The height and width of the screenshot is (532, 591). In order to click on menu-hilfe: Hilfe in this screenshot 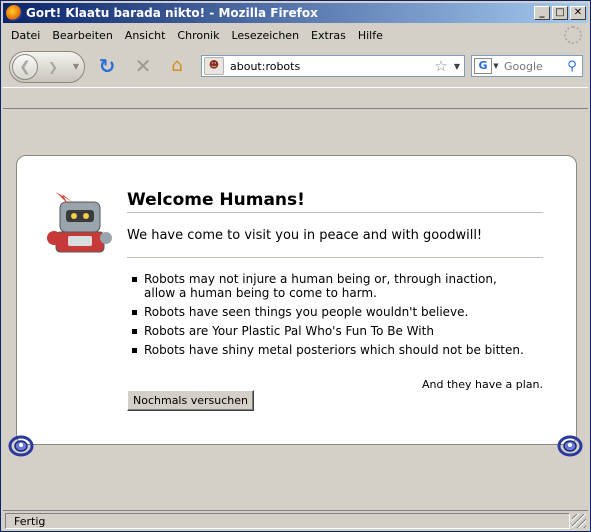, I will do `click(370, 35)`.